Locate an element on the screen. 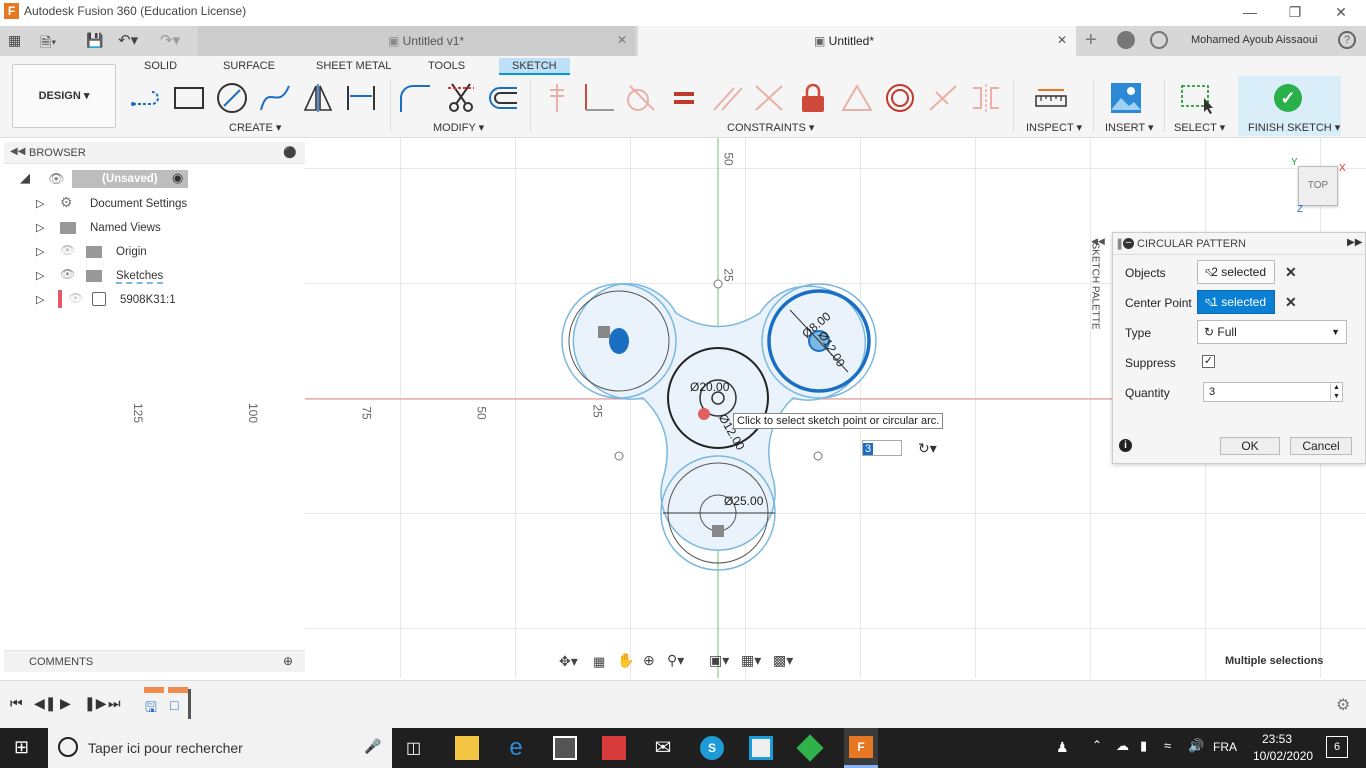  fit-zoom-icon: ⚲▾ is located at coordinates (675, 660).